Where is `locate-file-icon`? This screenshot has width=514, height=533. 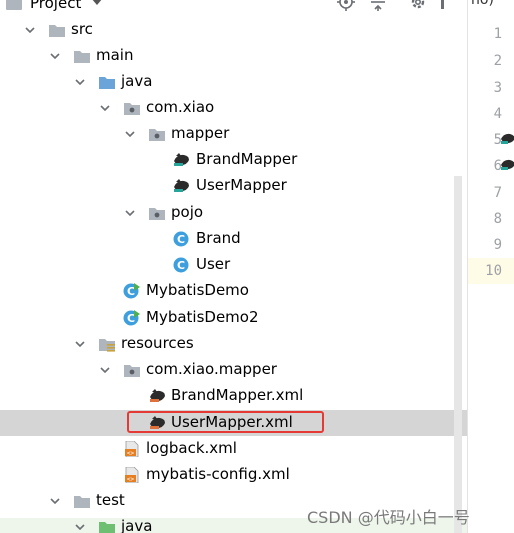
locate-file-icon is located at coordinates (346, 6).